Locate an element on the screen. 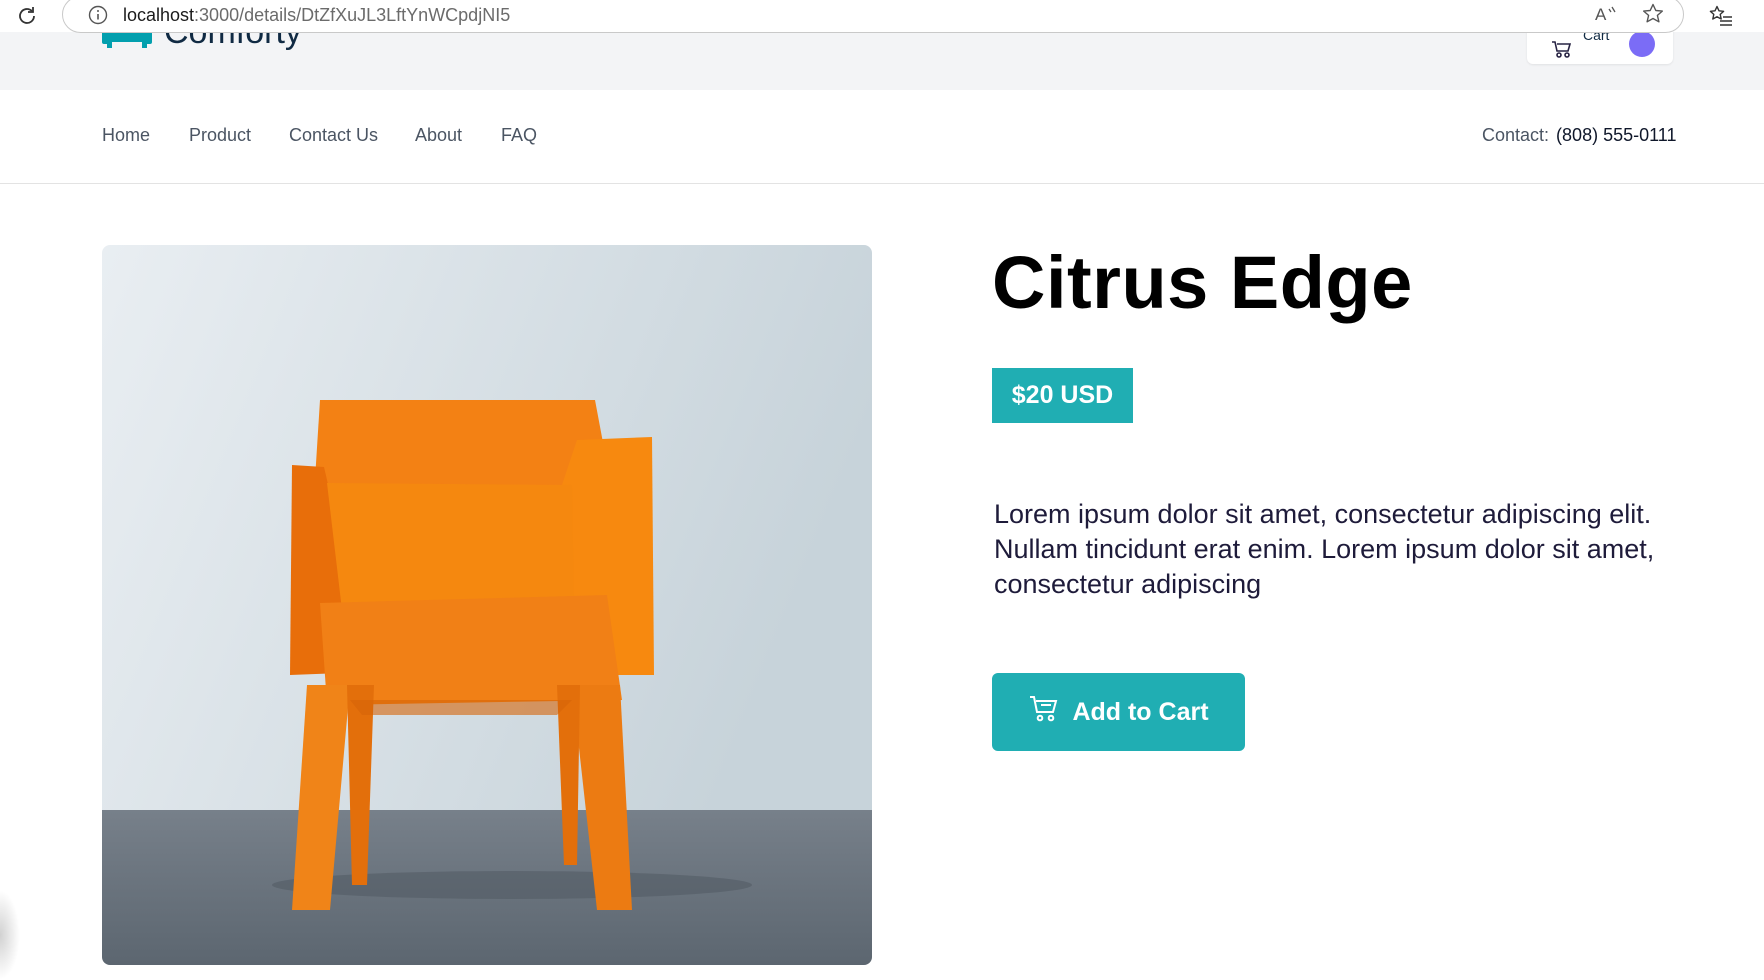 Image resolution: width=1764 pixels, height=980 pixels. contact-label: Contact: is located at coordinates (1516, 135).